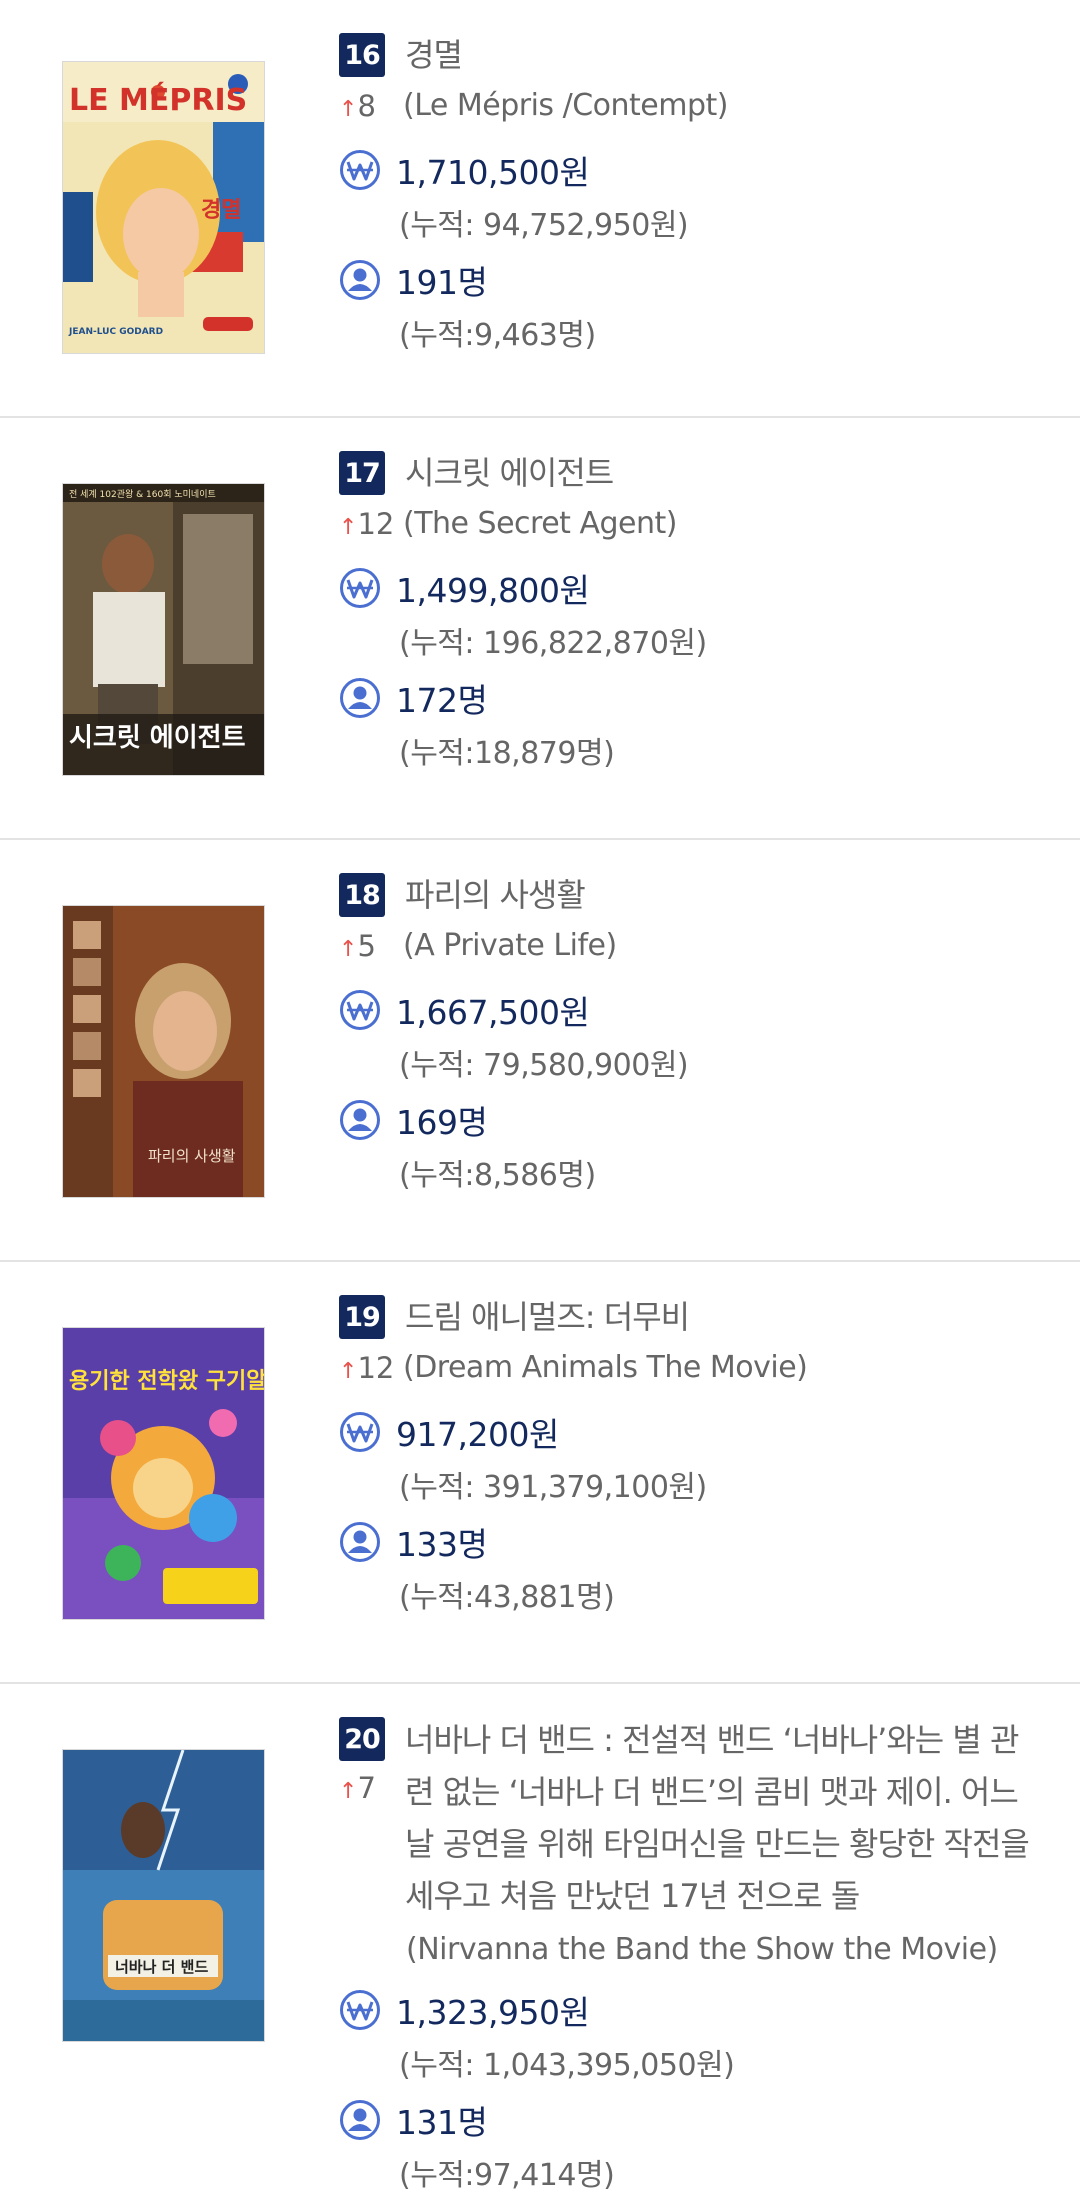 This screenshot has height=2198, width=1080. Describe the element at coordinates (689, 280) in the screenshot. I see `audience-stat: 191명` at that location.